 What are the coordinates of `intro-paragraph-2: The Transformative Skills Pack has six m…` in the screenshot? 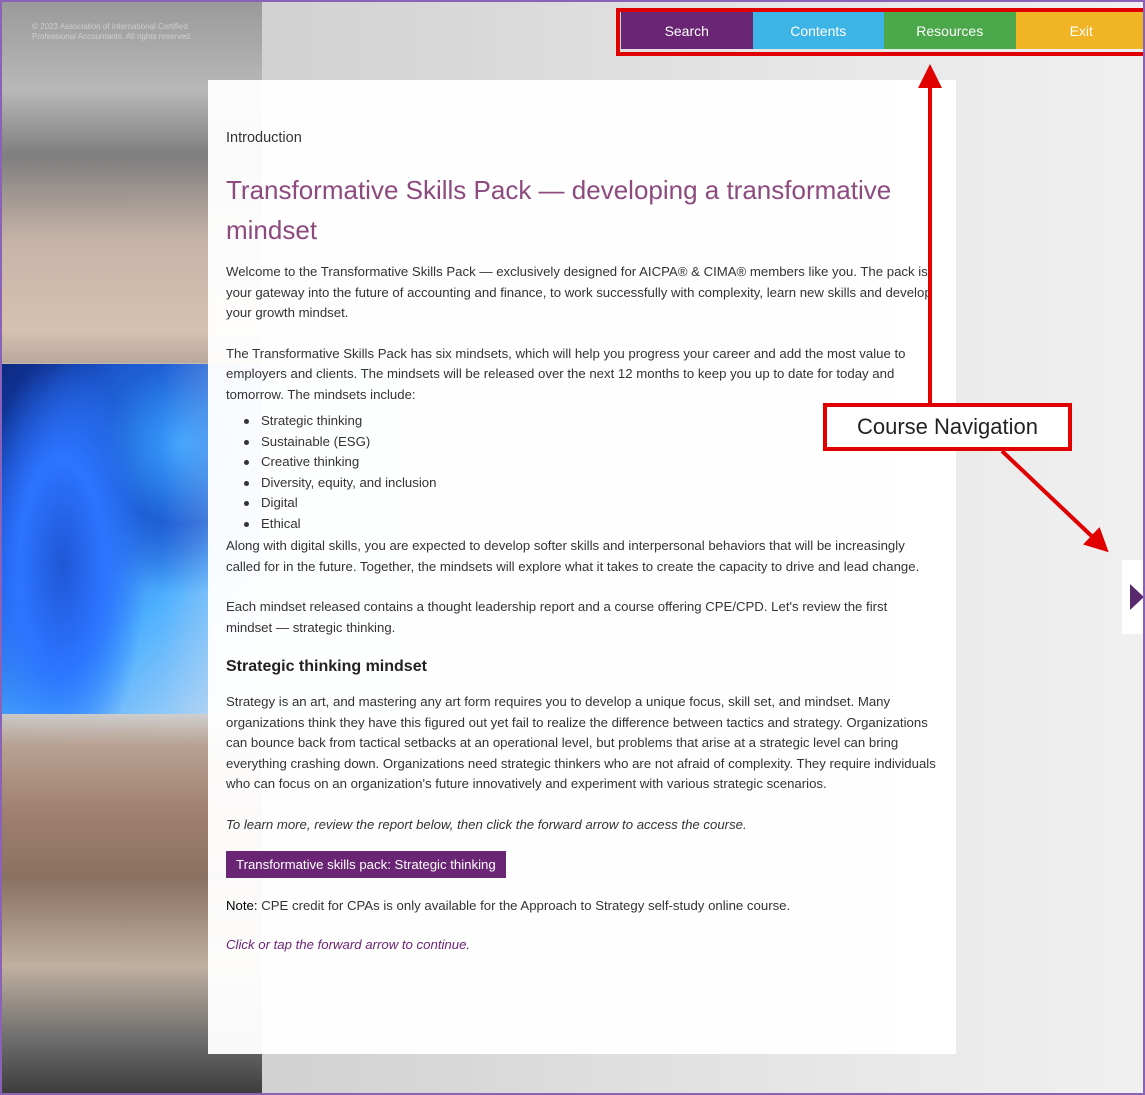 It's located at (566, 373).